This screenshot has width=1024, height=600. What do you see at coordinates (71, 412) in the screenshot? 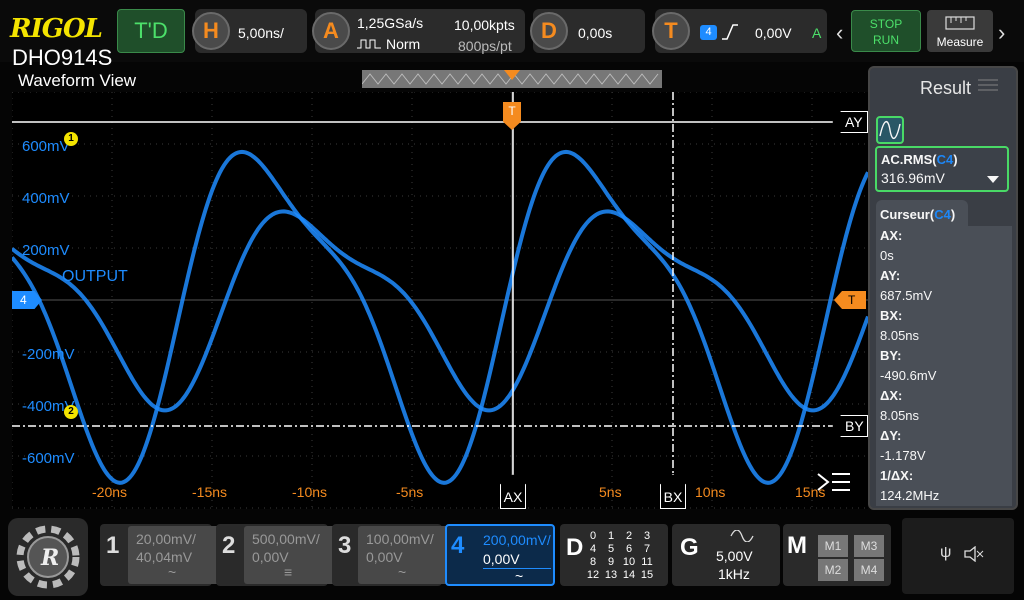
I see `channel-2-marker: 2` at bounding box center [71, 412].